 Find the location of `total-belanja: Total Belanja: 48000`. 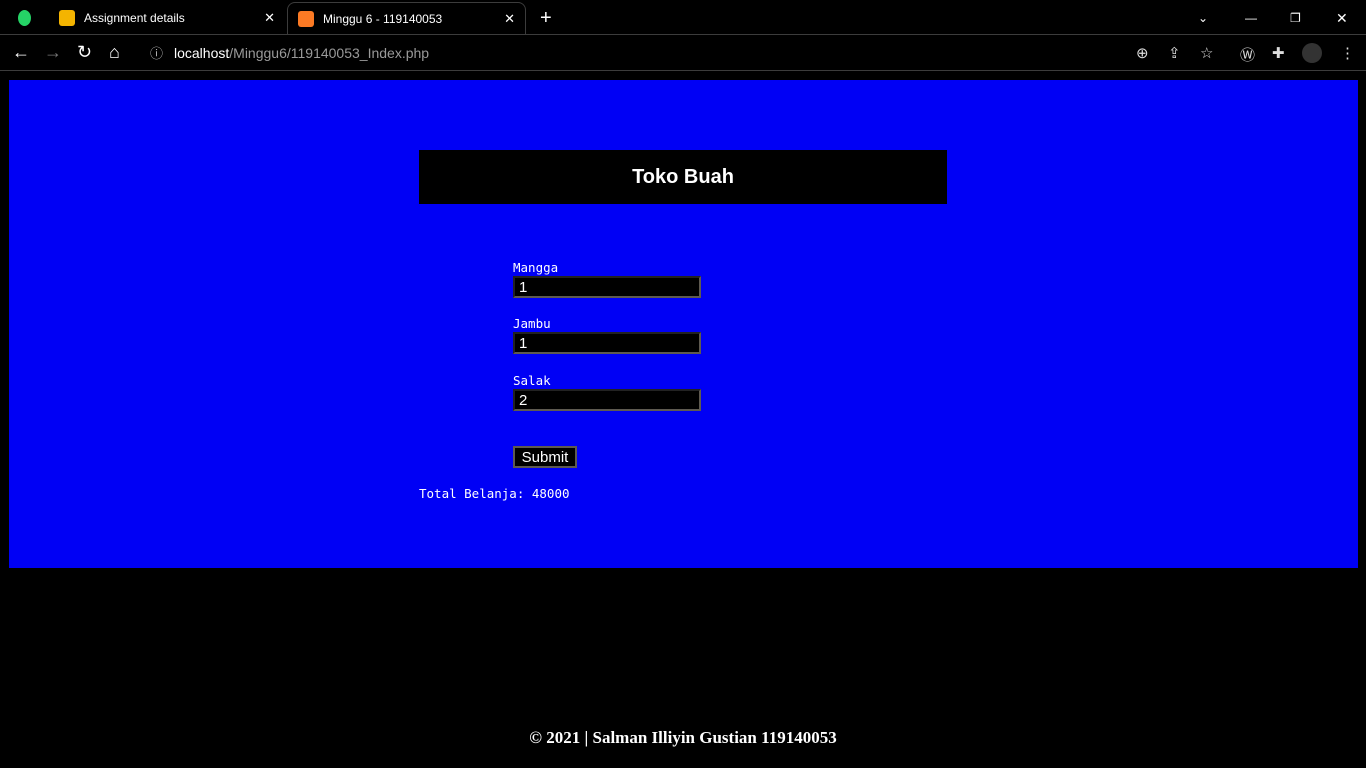

total-belanja: Total Belanja: 48000 is located at coordinates (494, 493).